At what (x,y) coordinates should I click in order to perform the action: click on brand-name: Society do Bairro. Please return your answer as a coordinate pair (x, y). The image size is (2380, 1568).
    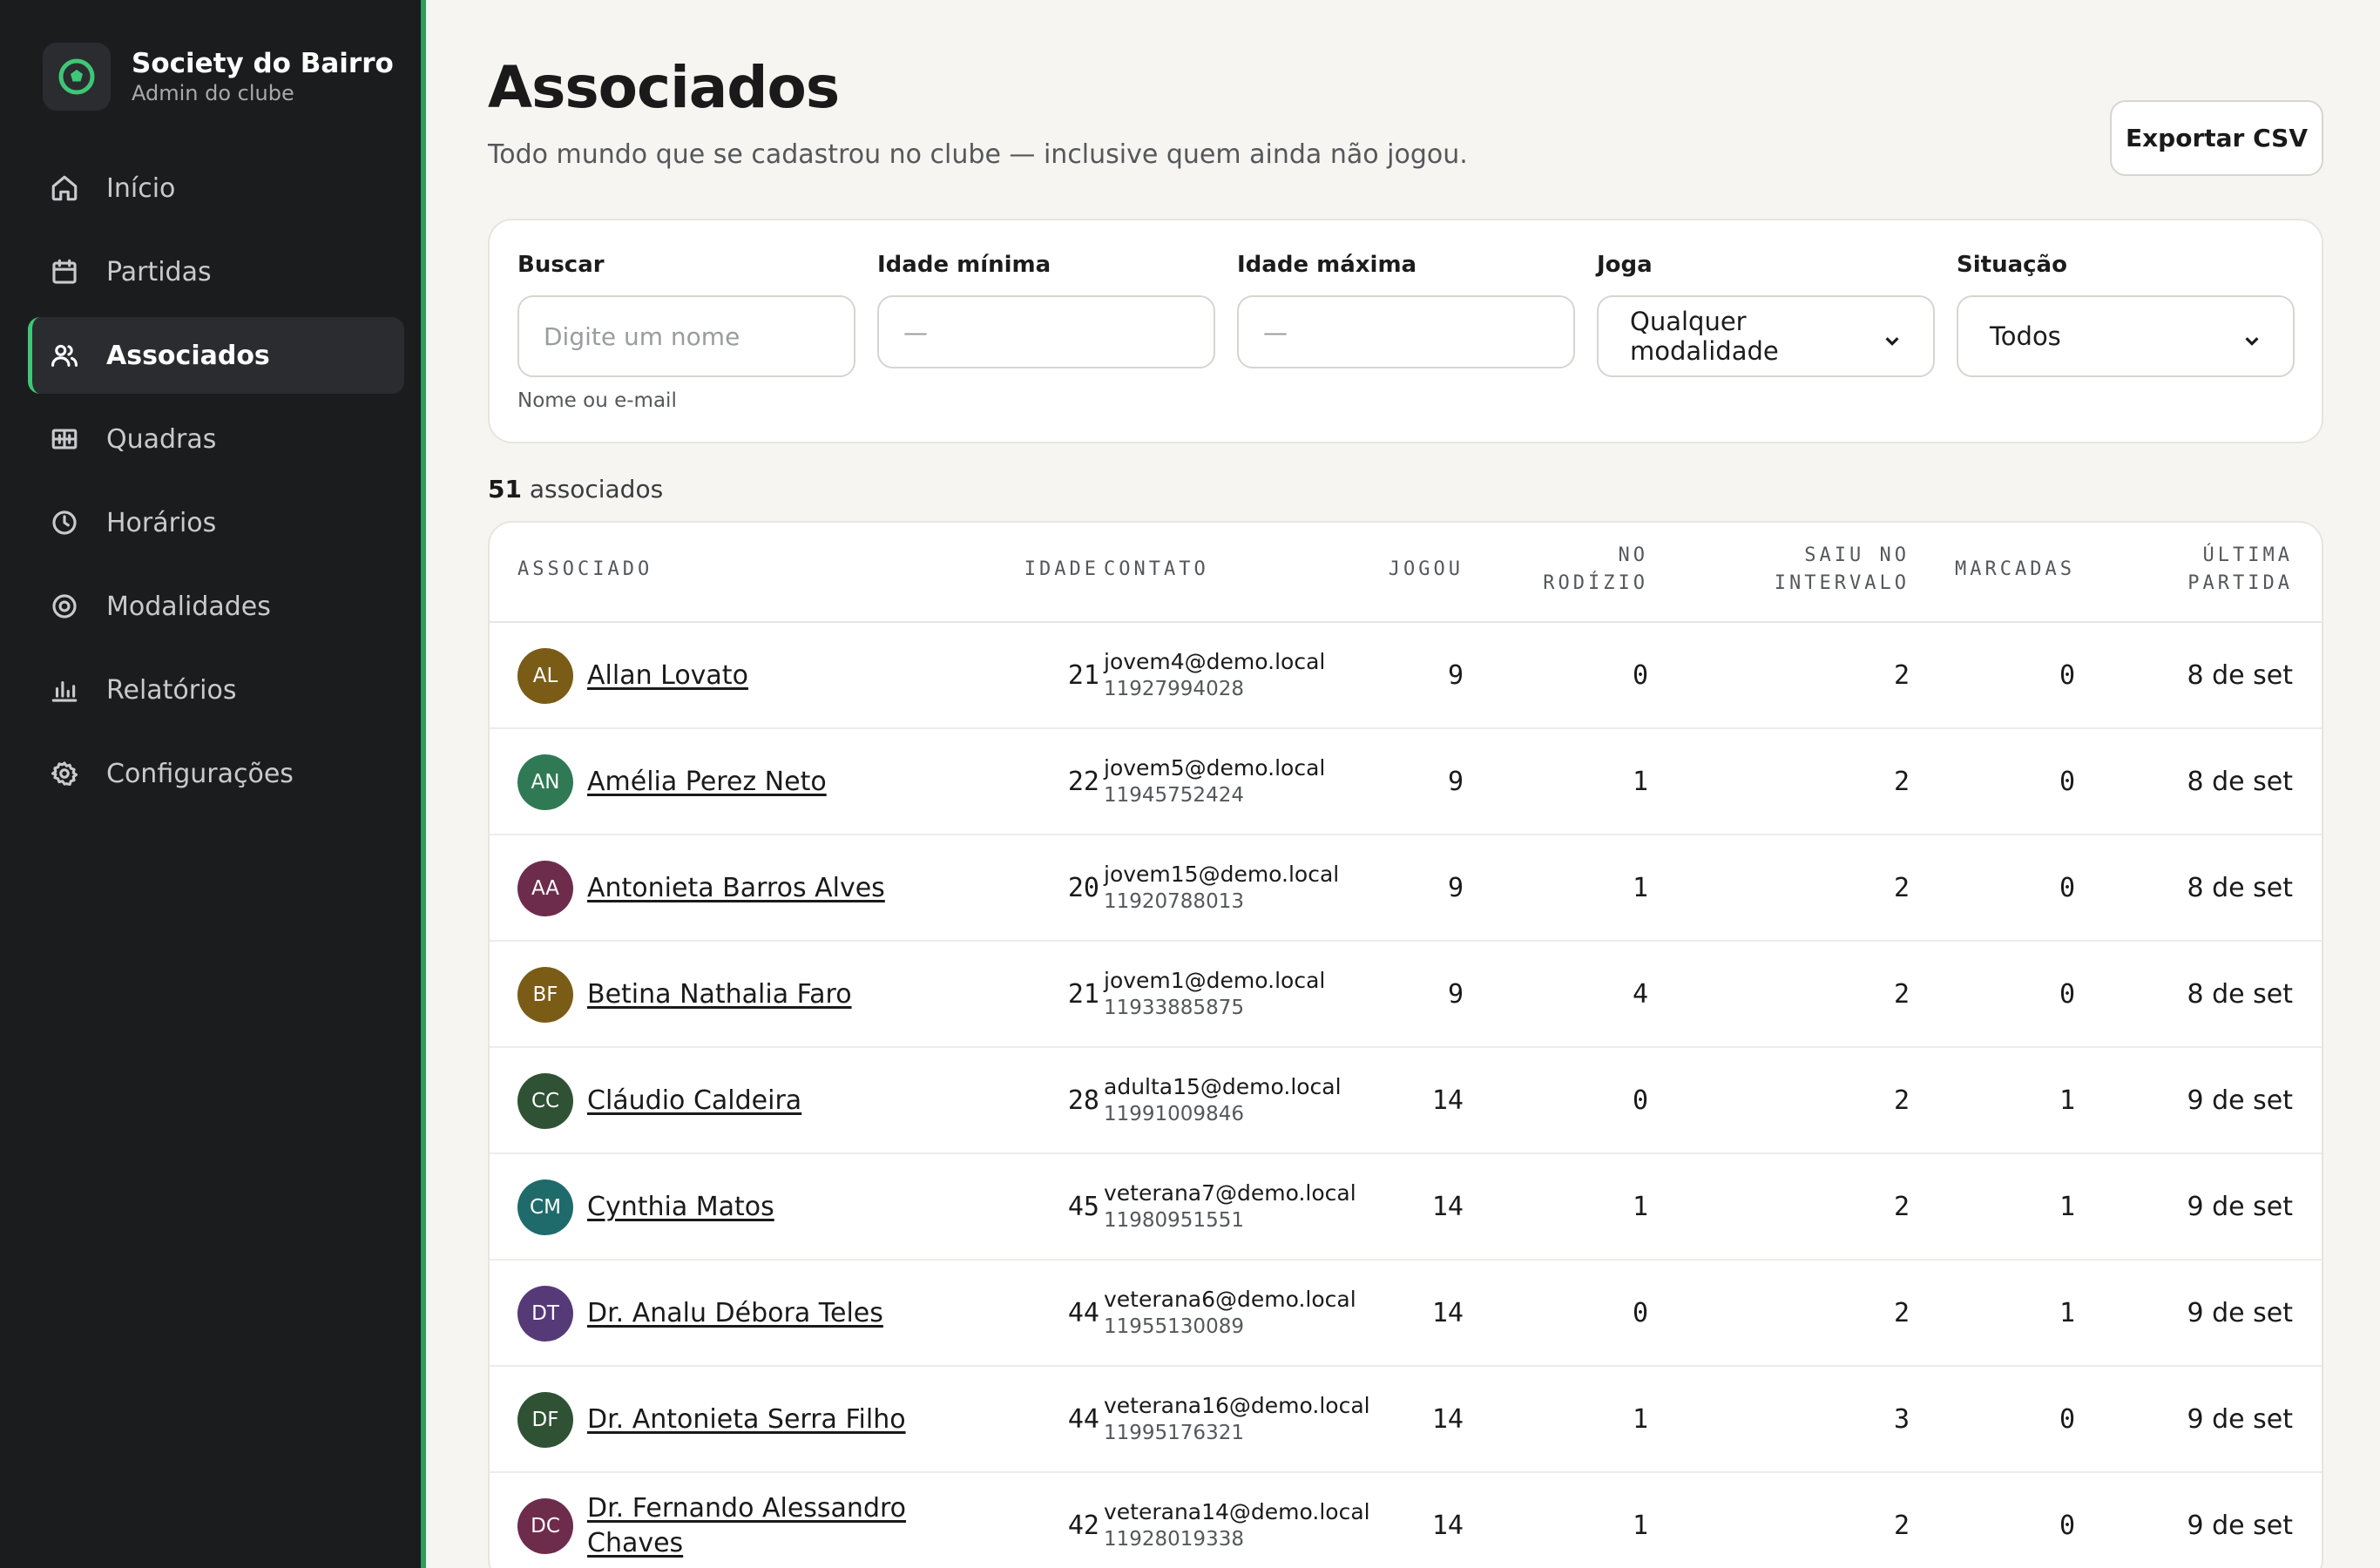
    Looking at the image, I should click on (263, 64).